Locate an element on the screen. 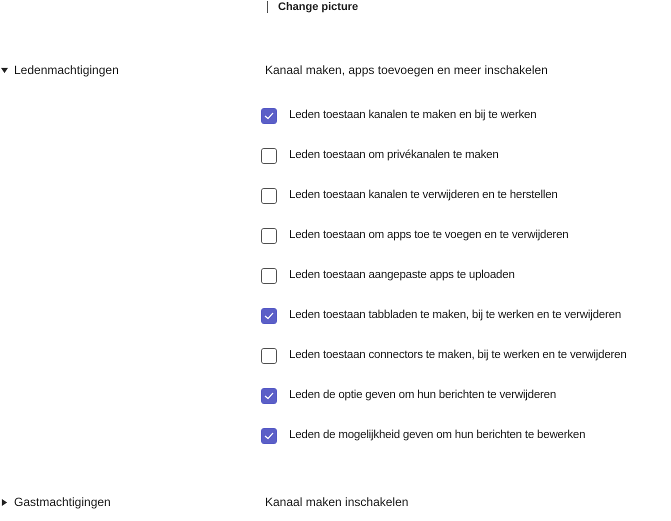 The image size is (671, 521). option-label: Leden toestaan connectors te maken, bij te werken en te verwijderen is located at coordinates (458, 356).